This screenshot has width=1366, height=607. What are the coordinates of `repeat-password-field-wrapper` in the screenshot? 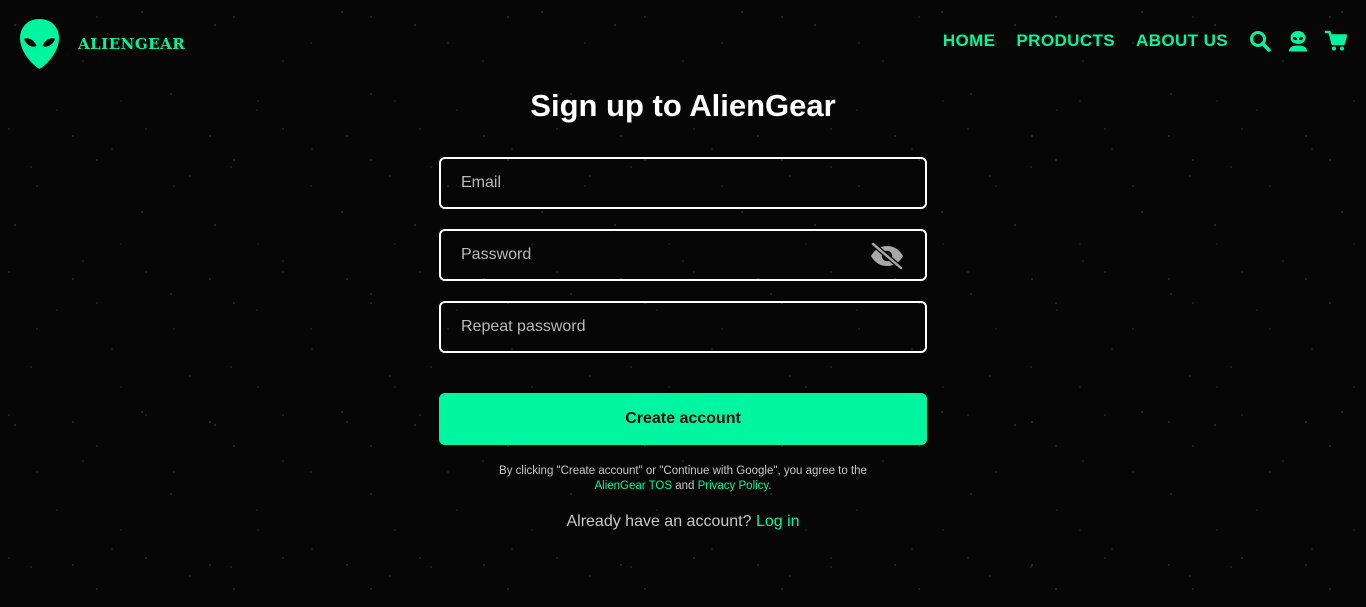 It's located at (683, 327).